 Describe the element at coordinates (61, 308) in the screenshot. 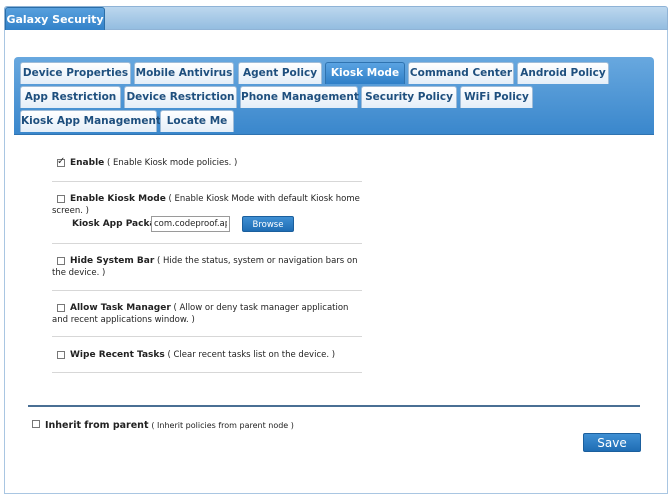

I see `task-manager-checkbox` at that location.